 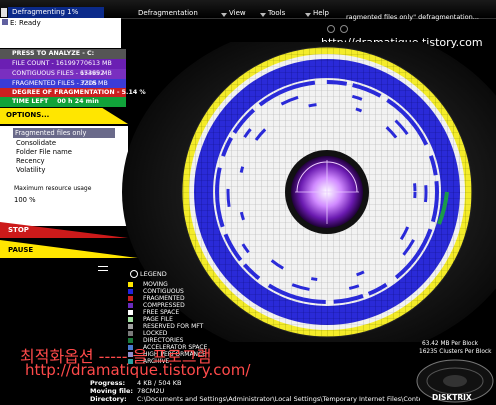 I want to click on legend-item: FRAGMENTED, so click(x=156, y=298).